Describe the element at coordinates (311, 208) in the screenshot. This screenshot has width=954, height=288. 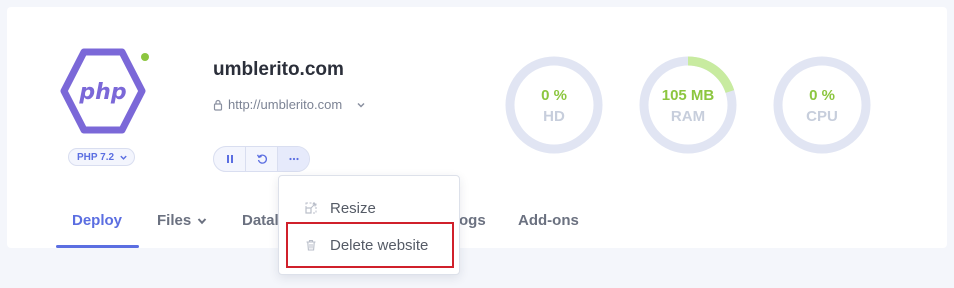
I see `resize-icon` at that location.